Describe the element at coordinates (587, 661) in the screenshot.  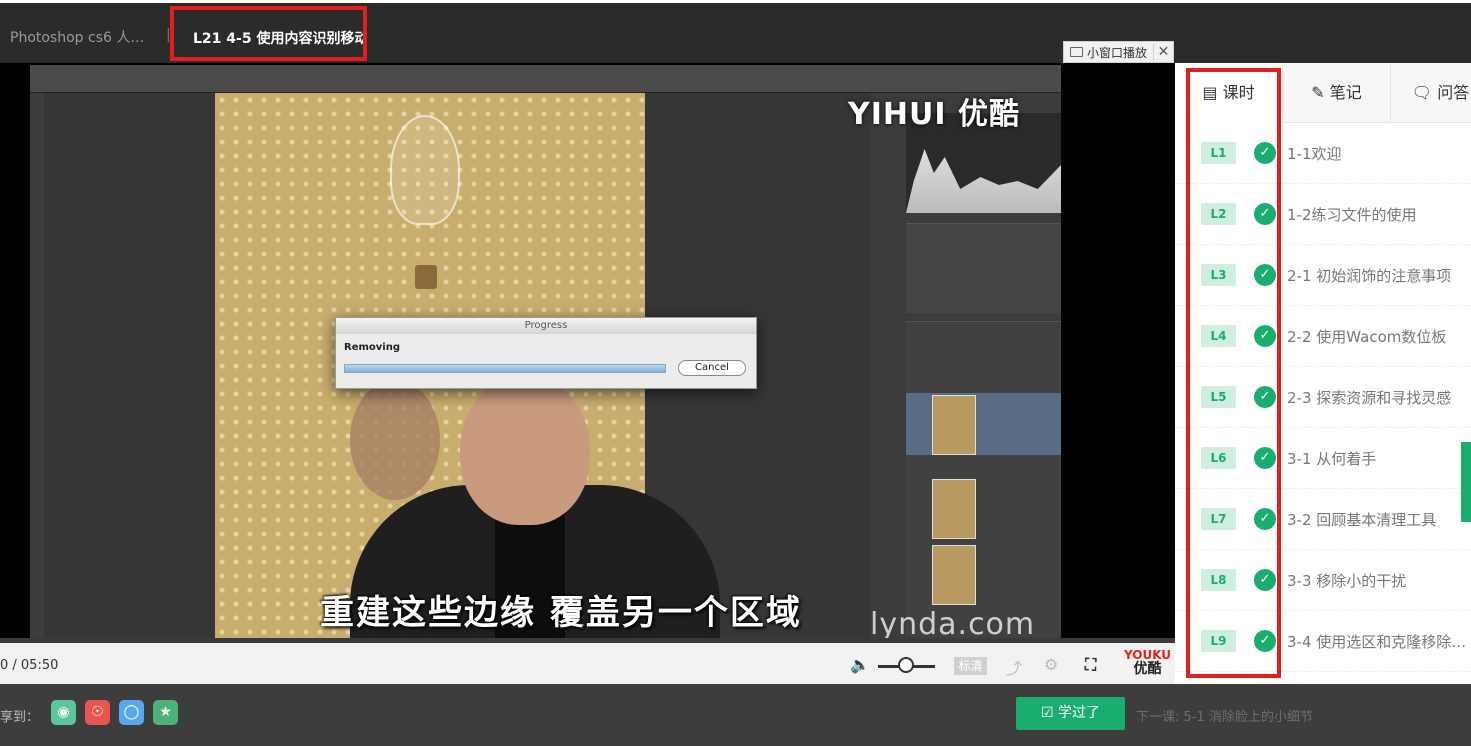
I see `player-controls: 0 / 05:50 🔈 标清 ⤴ ⚙ ⛶ YOUKU 优酷` at that location.